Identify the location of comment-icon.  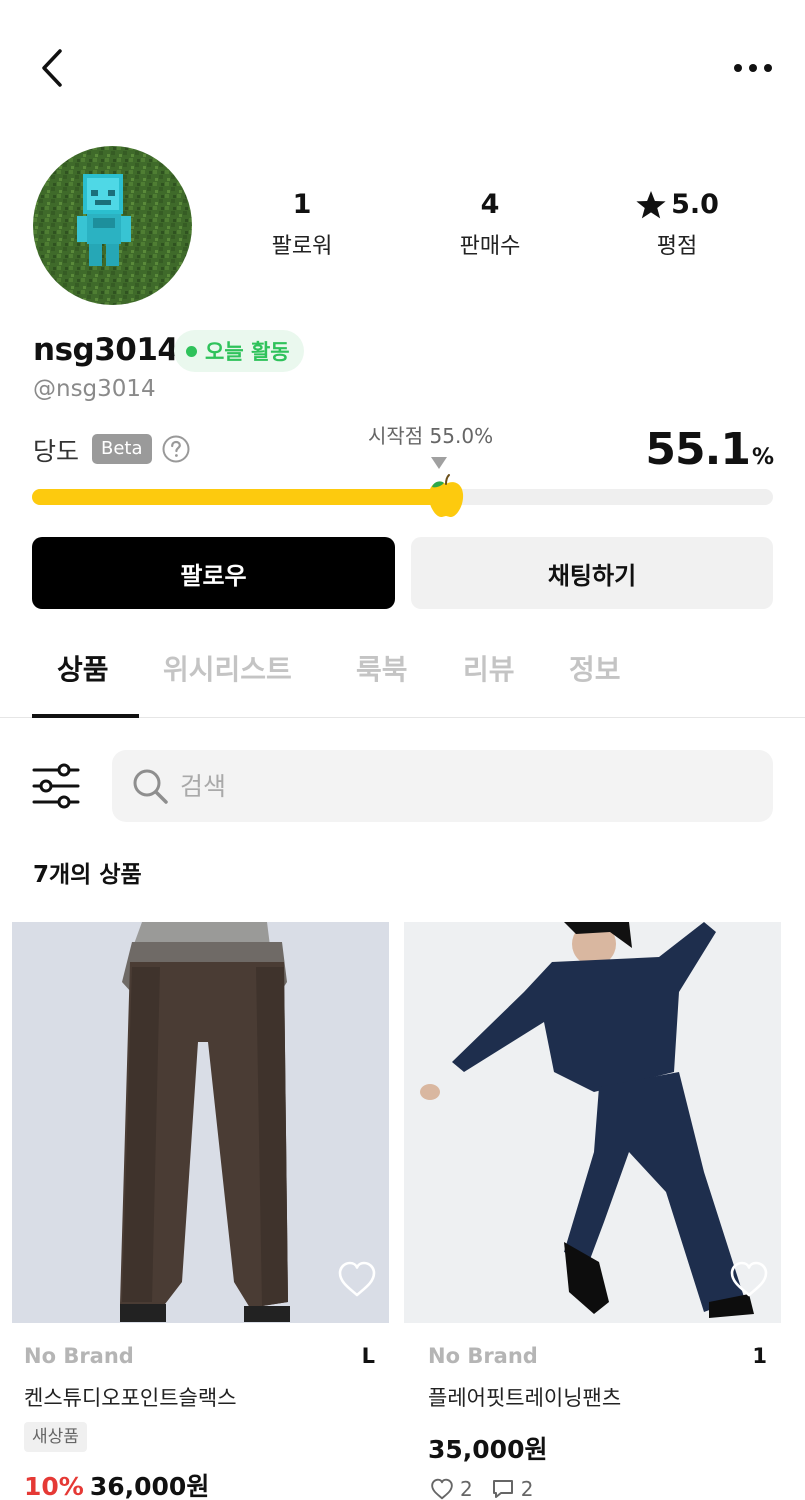
(502, 1489).